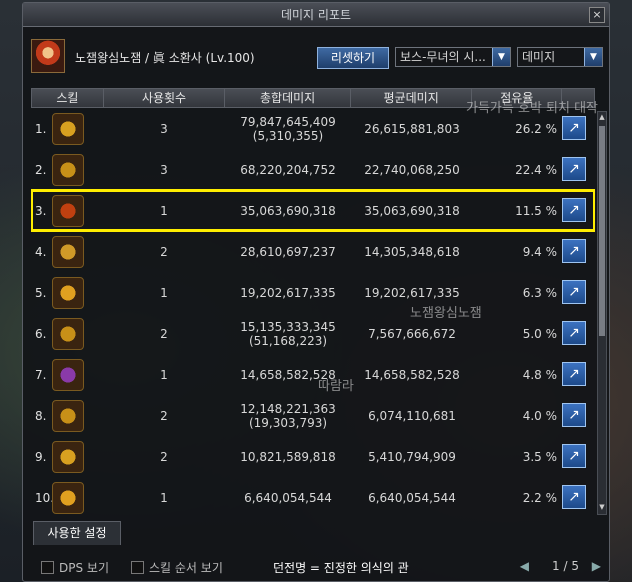 The height and width of the screenshot is (582, 632). I want to click on table-header: 스킬 사용횟수 총합데미지 평균데미지 점유율, so click(313, 98).